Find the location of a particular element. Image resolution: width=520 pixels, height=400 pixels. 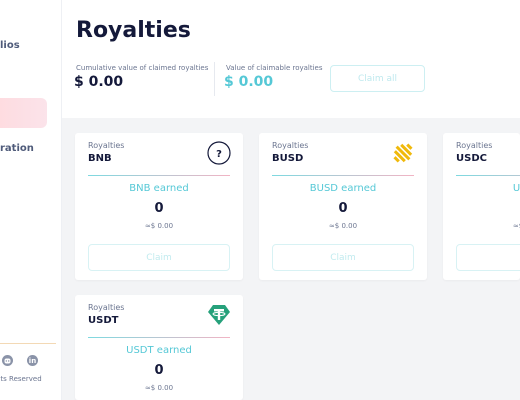

card-earned-label: BNB earned is located at coordinates (159, 188).